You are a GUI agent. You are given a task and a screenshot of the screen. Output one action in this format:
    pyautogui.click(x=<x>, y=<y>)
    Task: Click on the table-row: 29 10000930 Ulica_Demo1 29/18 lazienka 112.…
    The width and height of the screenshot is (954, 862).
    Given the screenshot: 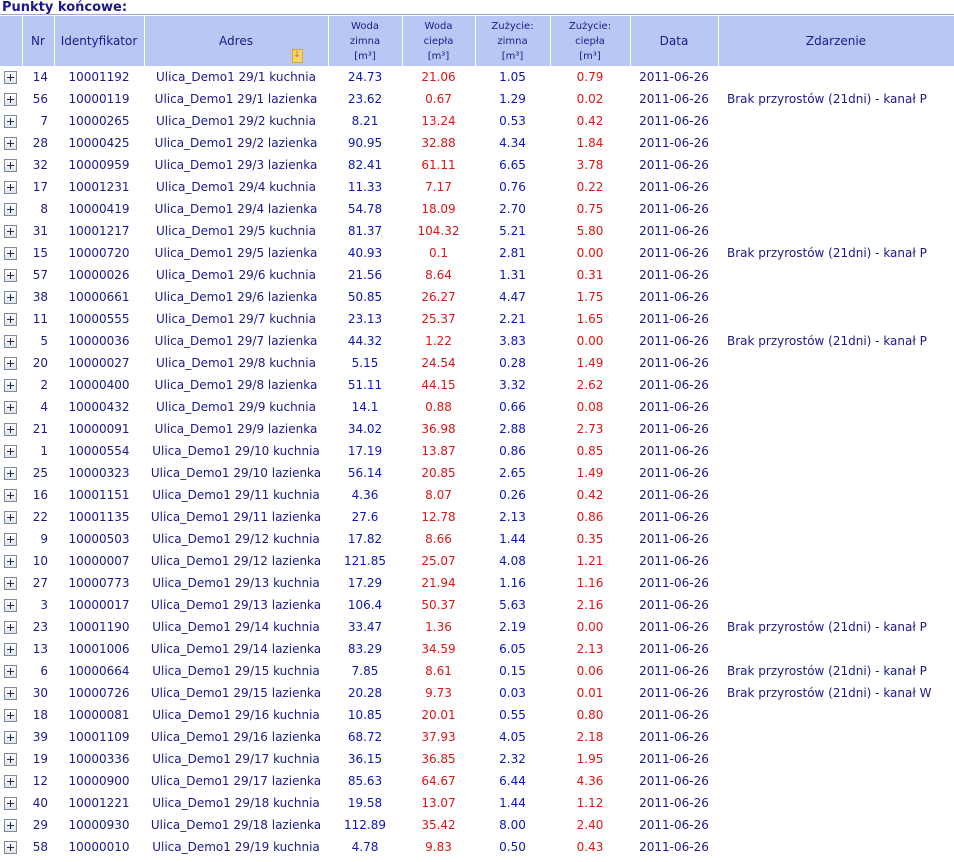 What is the action you would take?
    pyautogui.click(x=477, y=825)
    